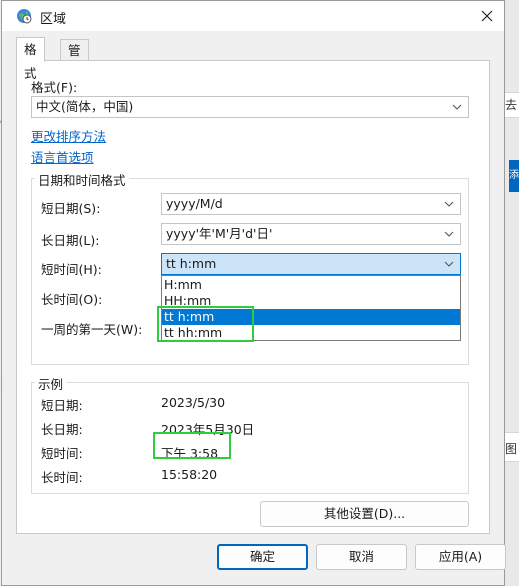  I want to click on example-short-date-value: 2023/5/30, so click(193, 402).